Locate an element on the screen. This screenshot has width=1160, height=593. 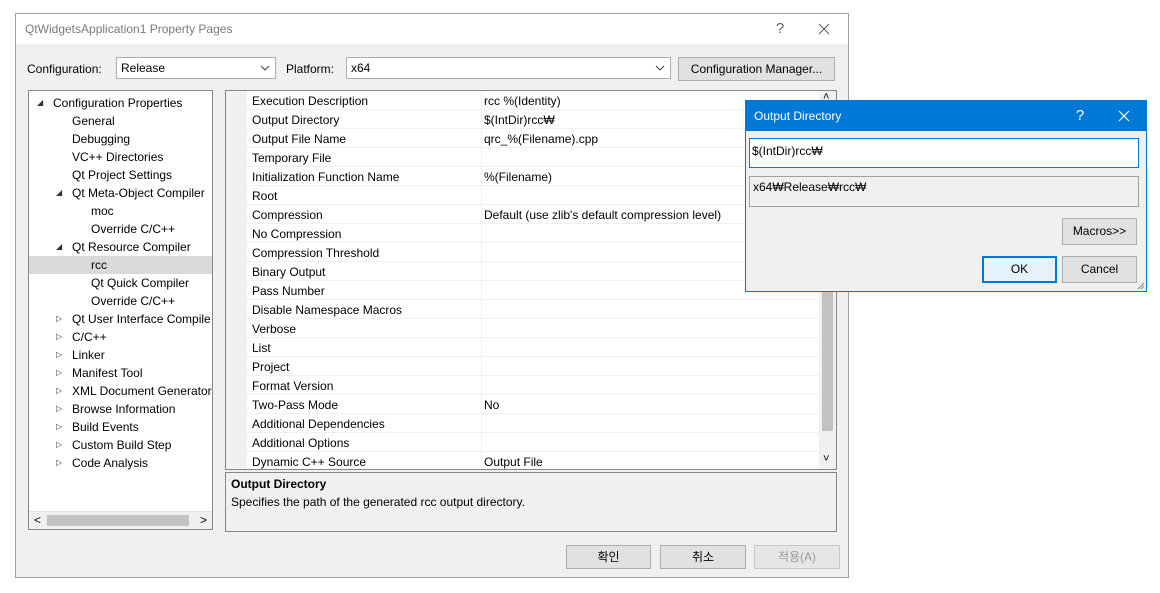
property-value: $(IntDir)rcc₩ is located at coordinates (519, 120).